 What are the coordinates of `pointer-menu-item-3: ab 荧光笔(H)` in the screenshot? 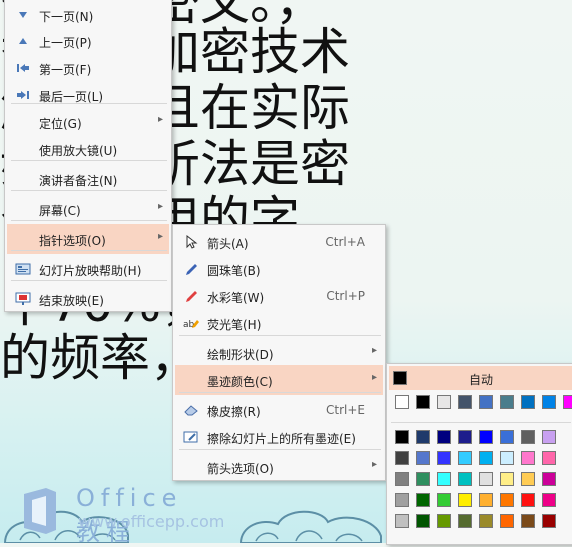 It's located at (279, 323).